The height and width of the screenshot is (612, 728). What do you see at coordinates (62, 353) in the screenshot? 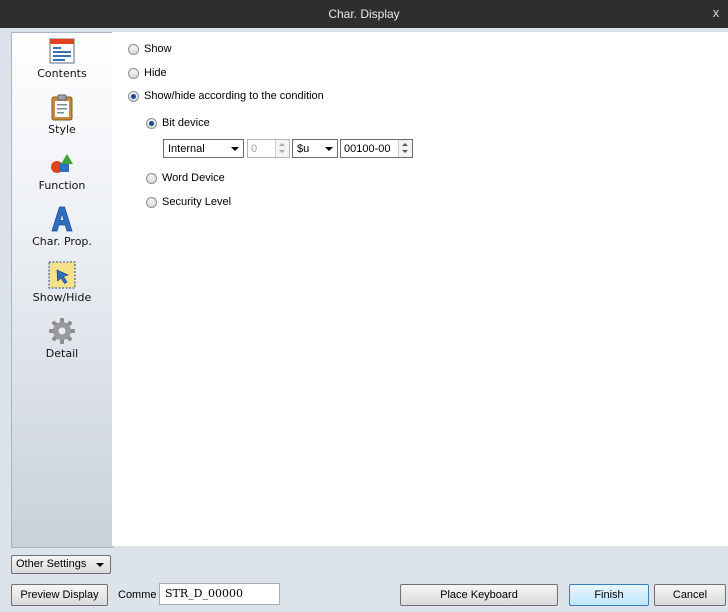
I see `sidebar-item-label: Detail` at bounding box center [62, 353].